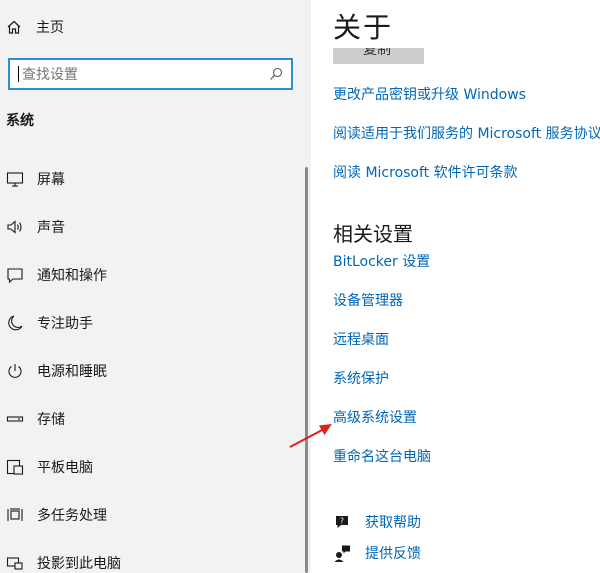 This screenshot has width=600, height=573. Describe the element at coordinates (375, 417) in the screenshot. I see `advanced-system-settings-link: 高级系统设置` at that location.